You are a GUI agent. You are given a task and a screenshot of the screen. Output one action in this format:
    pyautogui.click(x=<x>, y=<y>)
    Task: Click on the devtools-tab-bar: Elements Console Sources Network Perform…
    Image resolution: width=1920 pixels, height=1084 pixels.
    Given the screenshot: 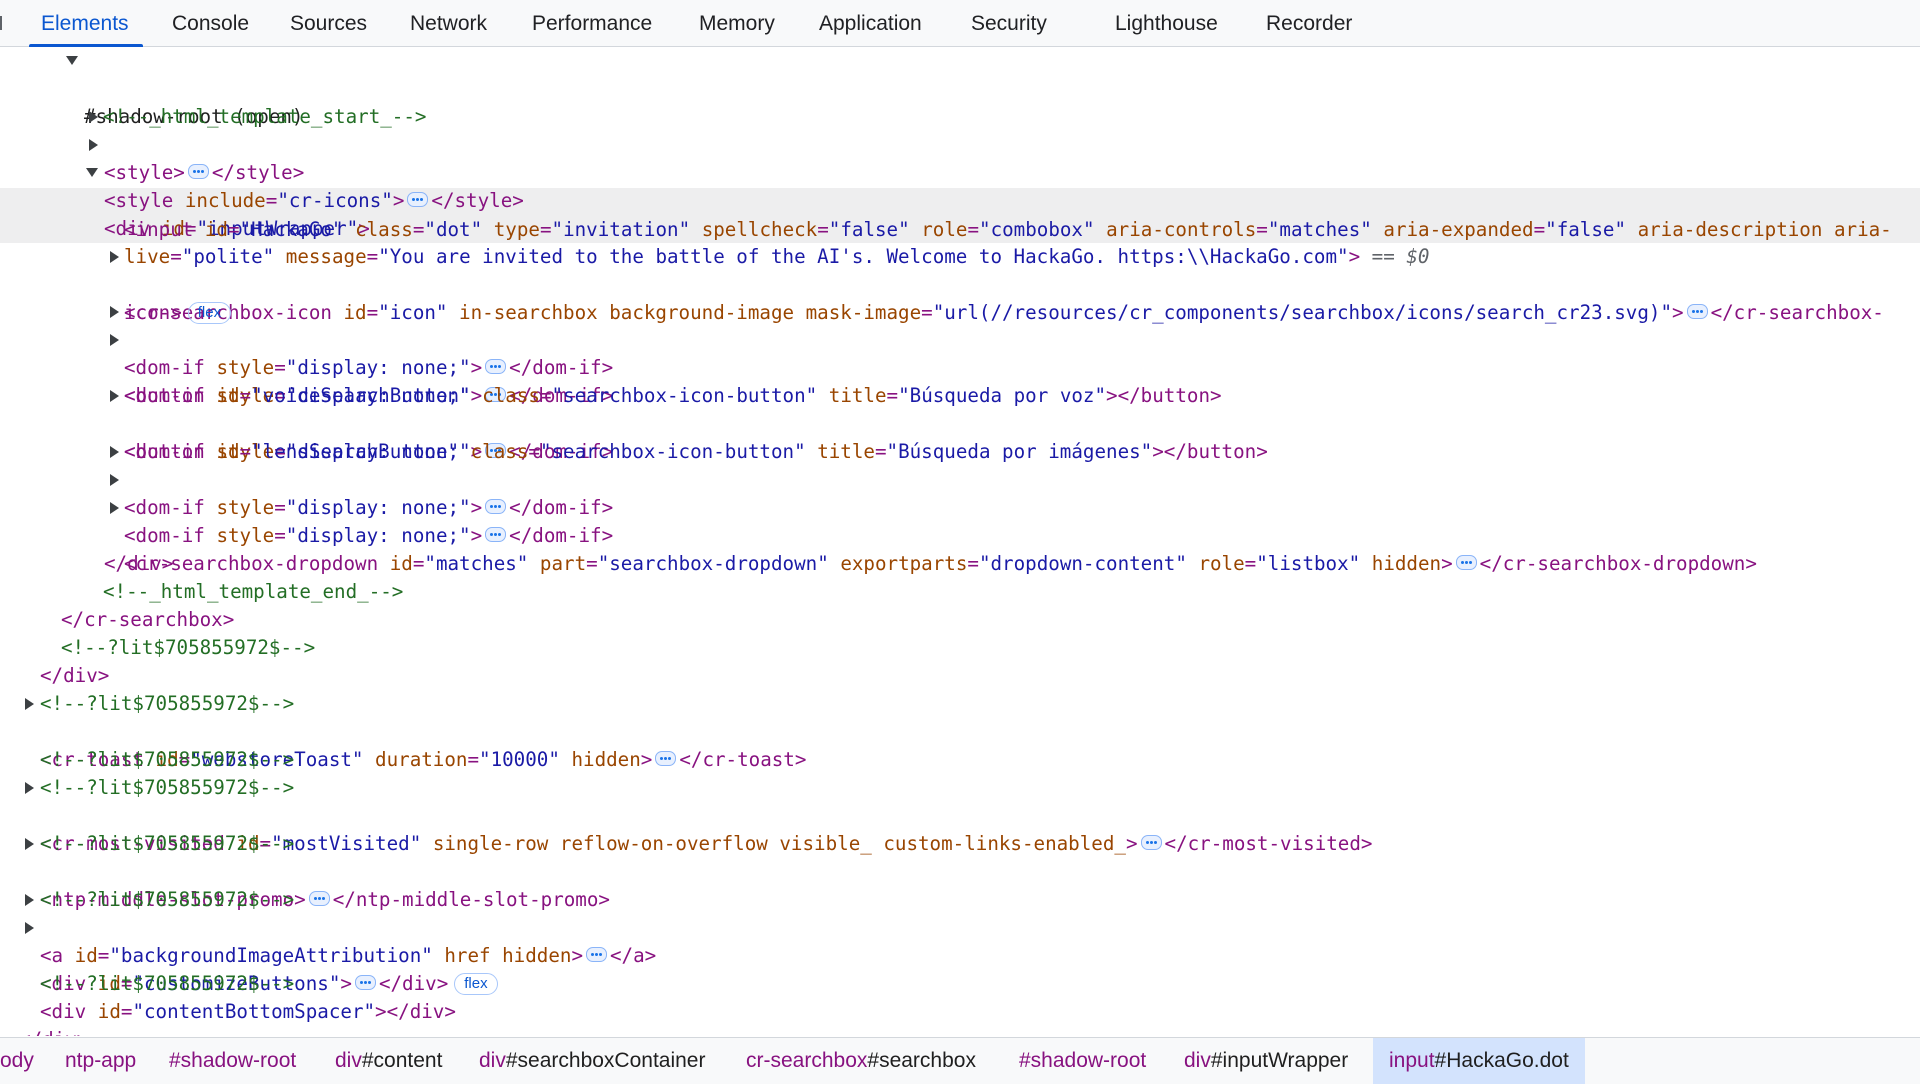 What is the action you would take?
    pyautogui.click(x=960, y=23)
    